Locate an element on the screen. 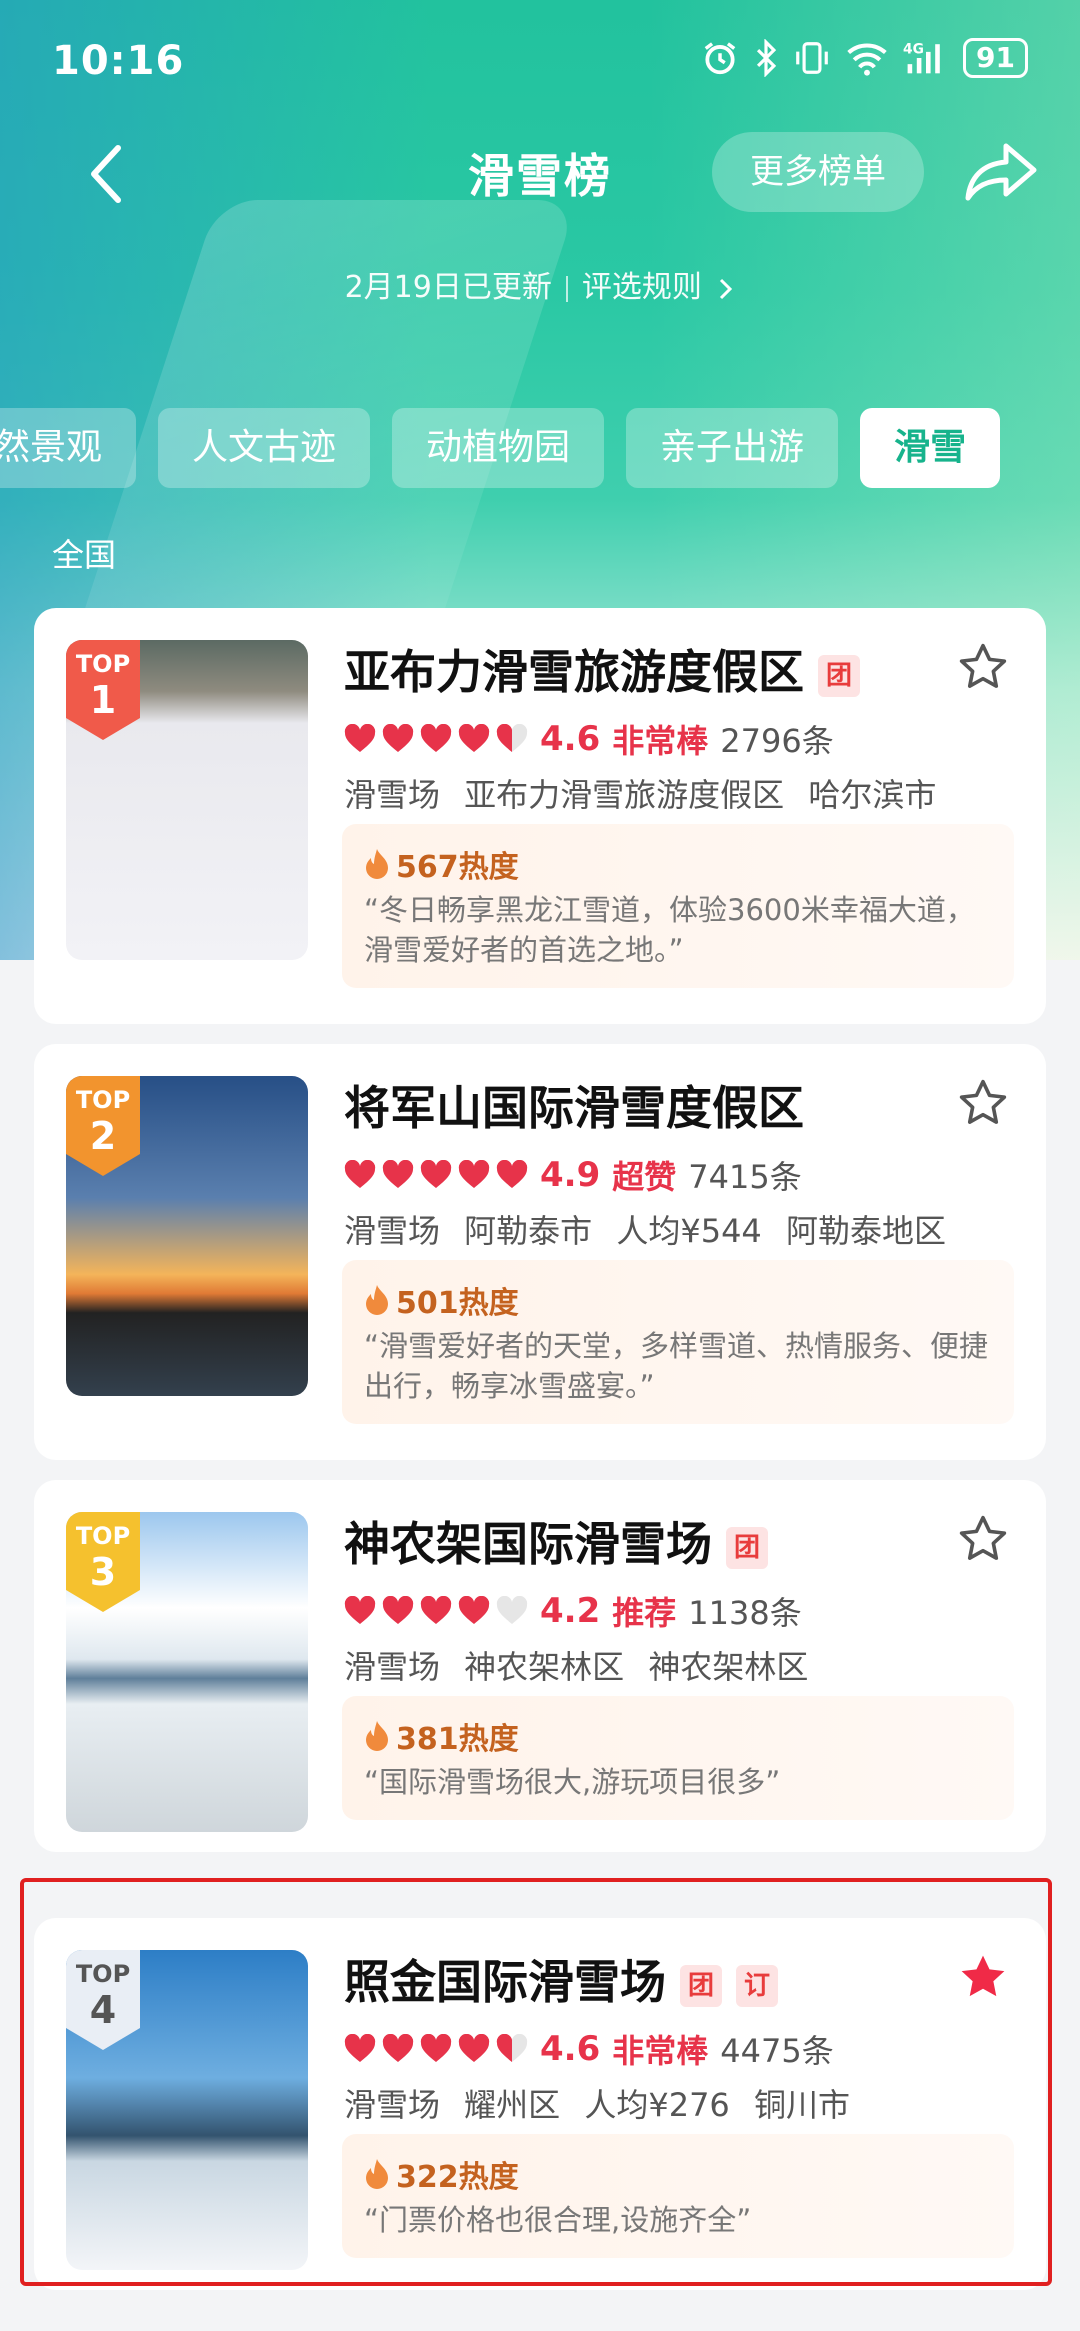 The image size is (1080, 2331). popularity-box: 567热度 “冬日畅享黑龙江雪道，体验3600米幸福大道，滑雪爱好者的首选之地。” is located at coordinates (678, 906).